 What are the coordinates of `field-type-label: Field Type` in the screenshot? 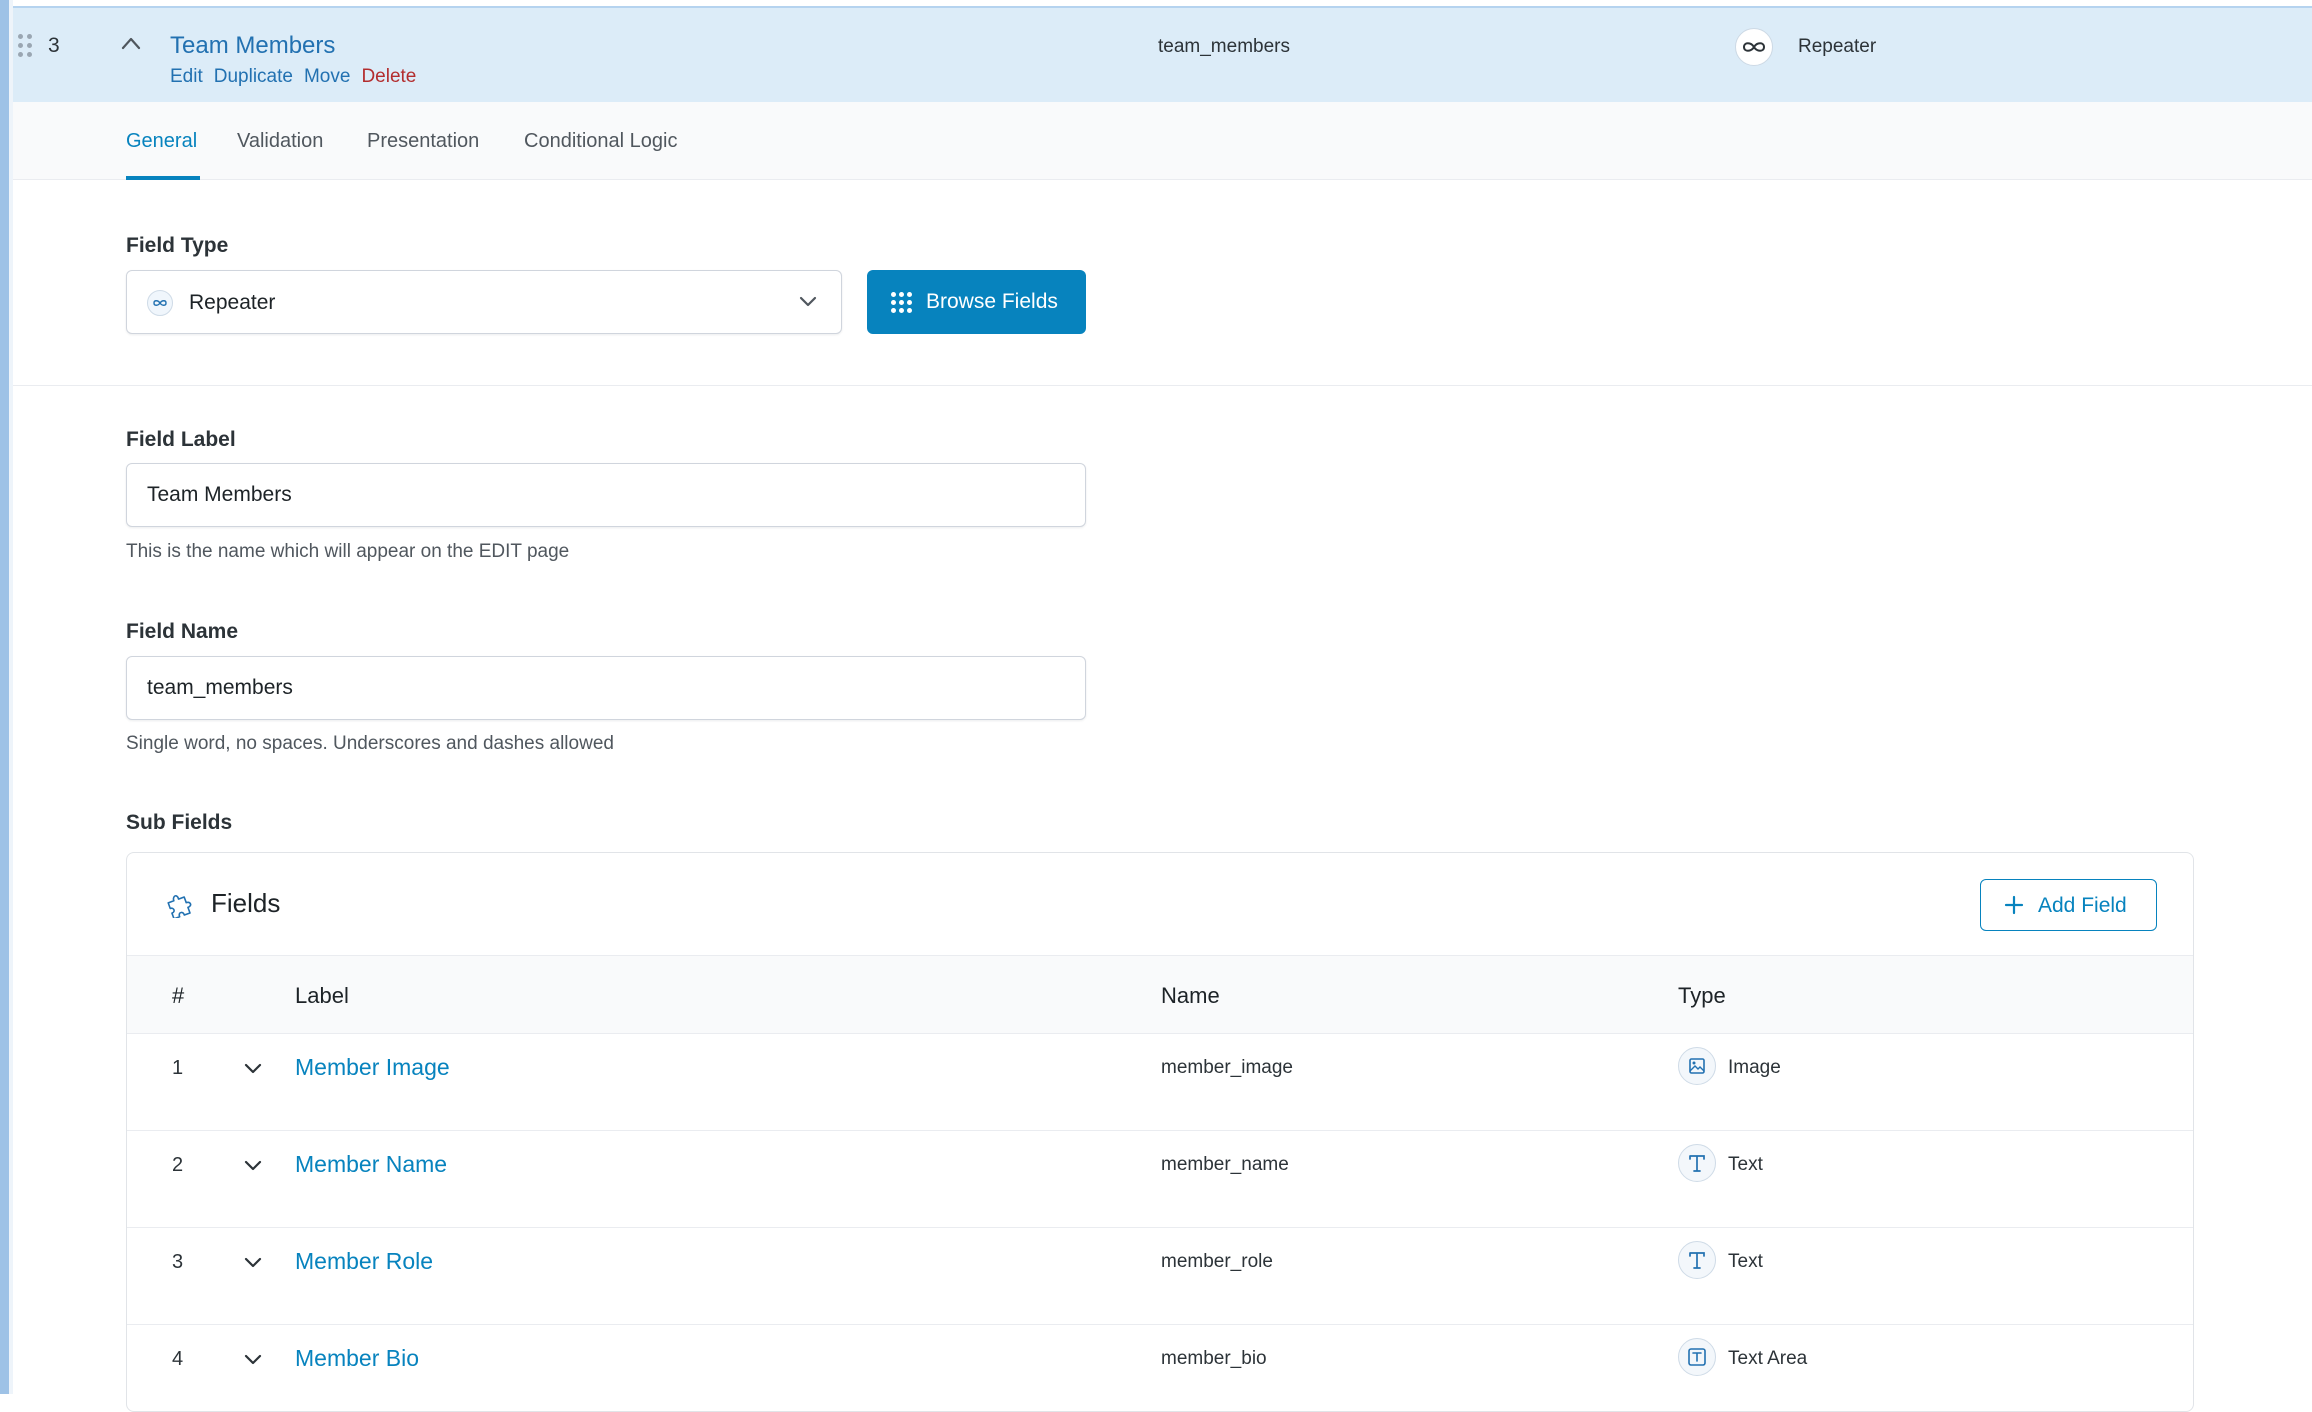 It's located at (177, 245).